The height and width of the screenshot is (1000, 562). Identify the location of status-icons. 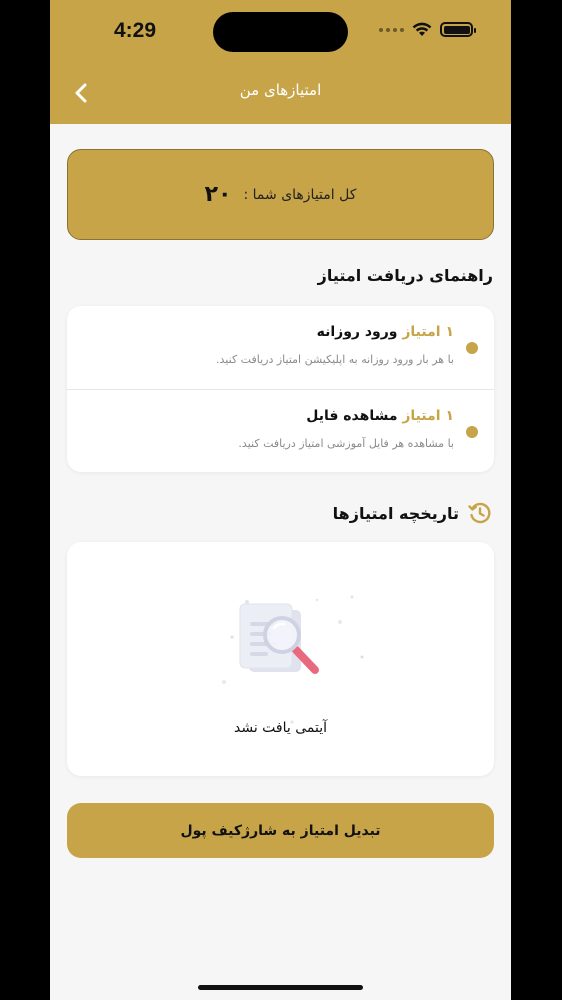
(427, 29).